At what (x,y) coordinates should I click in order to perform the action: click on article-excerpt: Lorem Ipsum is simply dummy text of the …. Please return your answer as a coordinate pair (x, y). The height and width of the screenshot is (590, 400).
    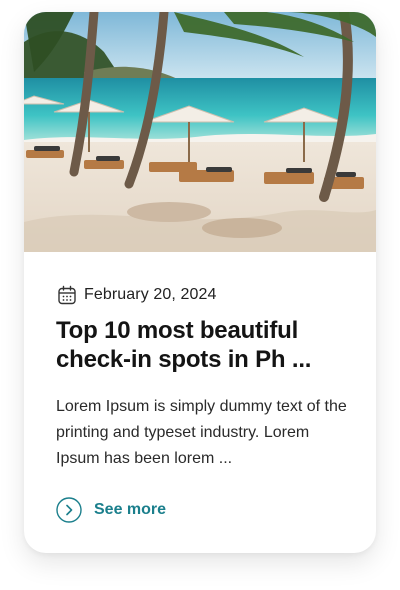
    Looking at the image, I should click on (201, 432).